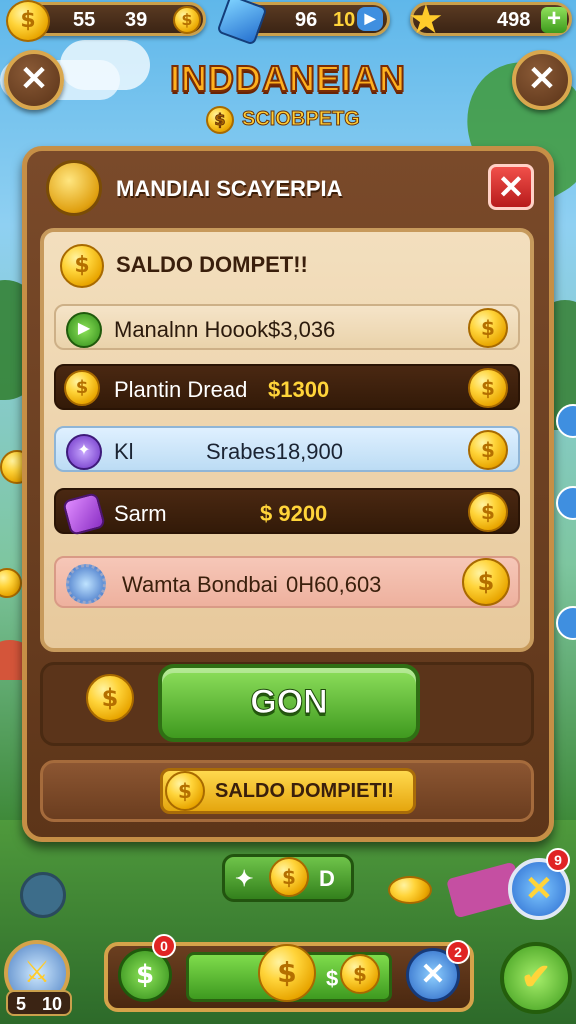 The image size is (576, 1024). I want to click on row-label: Wamta Bondbai, so click(200, 584).